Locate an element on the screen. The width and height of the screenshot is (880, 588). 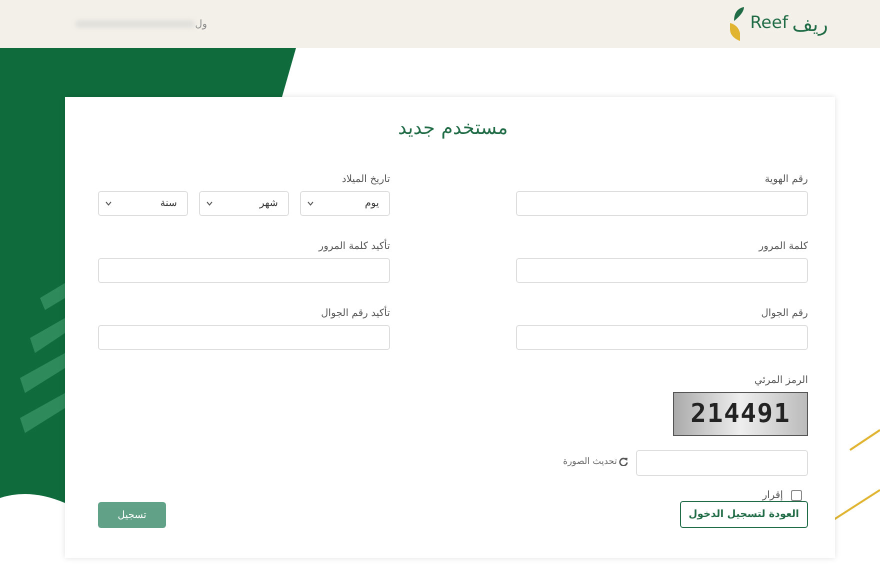
select-field: سنة is located at coordinates (143, 203).